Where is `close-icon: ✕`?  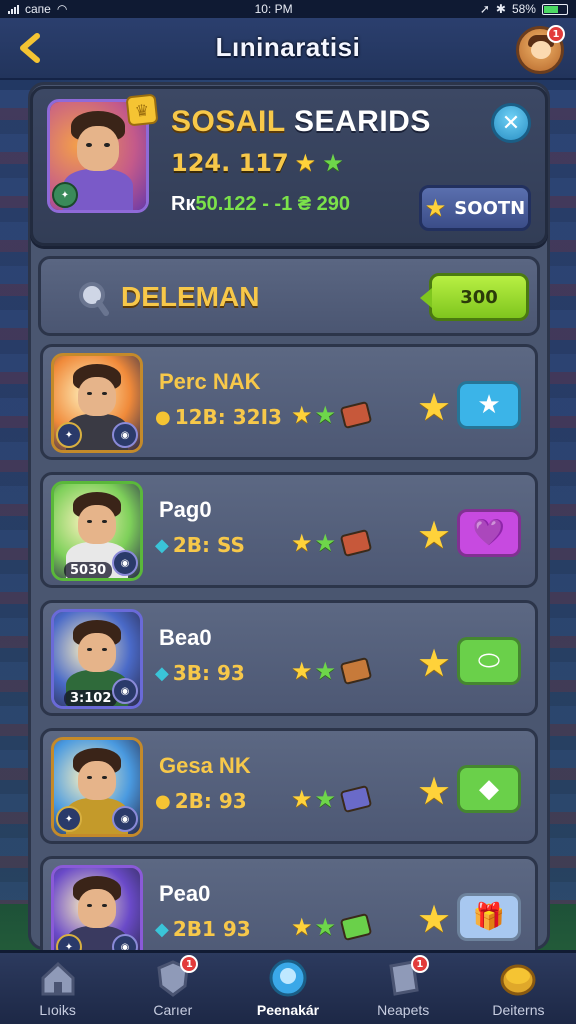 close-icon: ✕ is located at coordinates (511, 123).